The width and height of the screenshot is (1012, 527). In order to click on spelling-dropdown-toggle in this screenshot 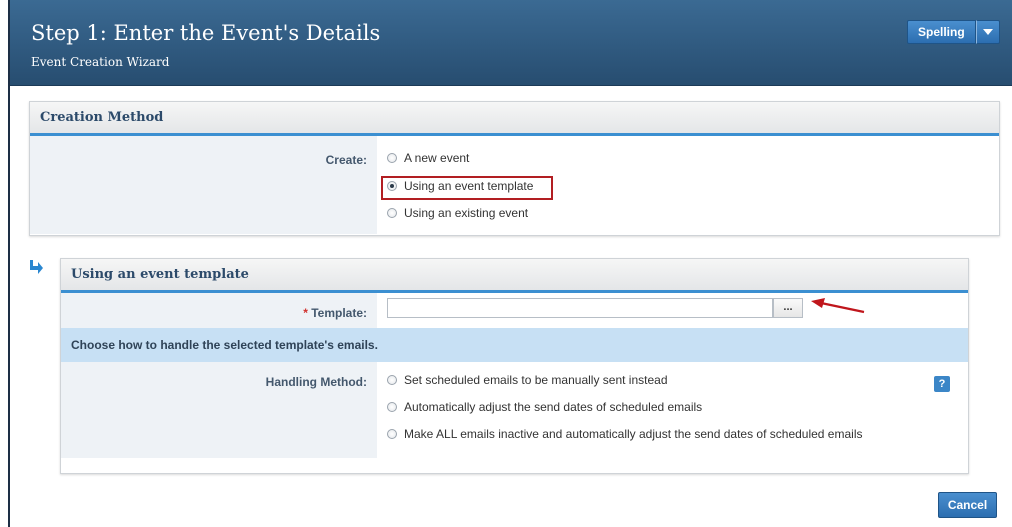, I will do `click(987, 32)`.